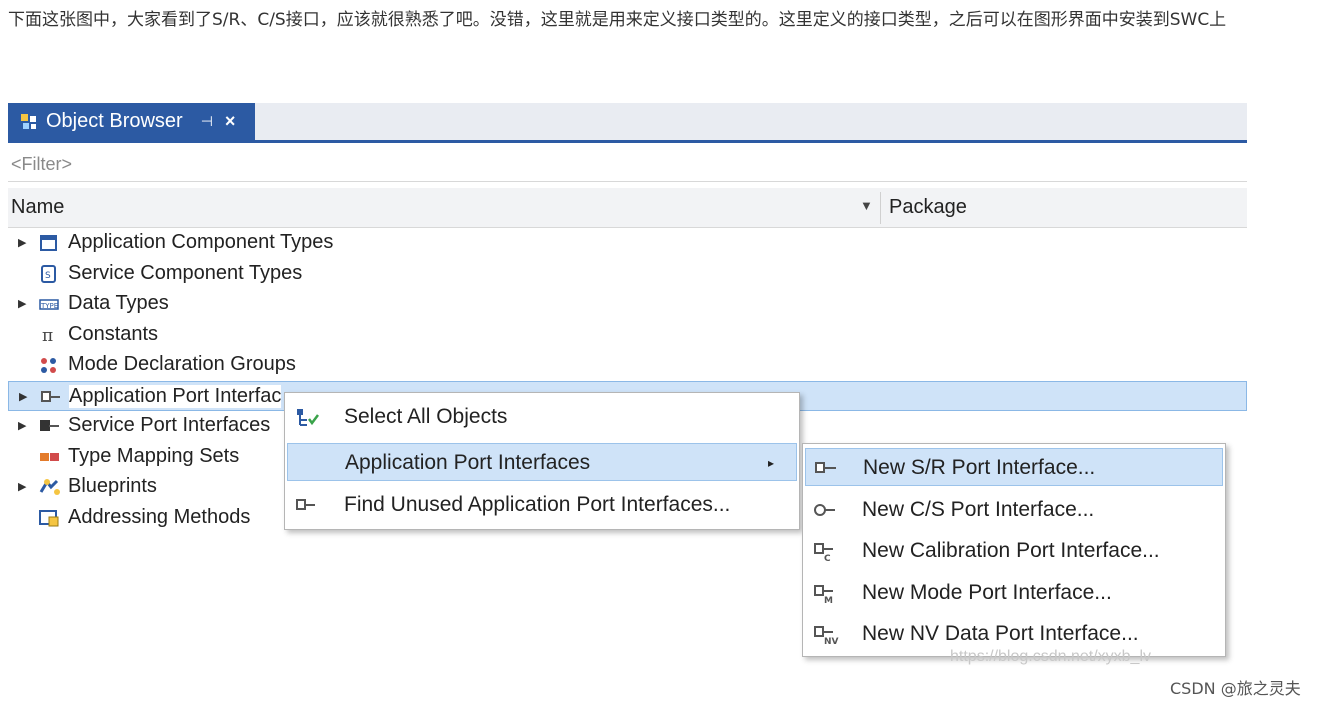 The image size is (1323, 703). What do you see at coordinates (118, 303) in the screenshot?
I see `tree-item-label: Data Types` at bounding box center [118, 303].